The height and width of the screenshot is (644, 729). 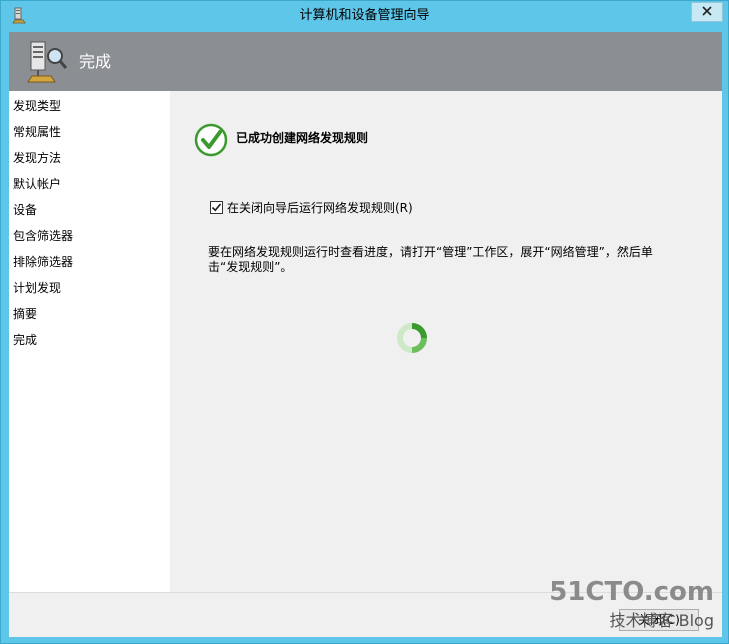 What do you see at coordinates (661, 620) in the screenshot?
I see `watermark-sub: 技术博客 Blog` at bounding box center [661, 620].